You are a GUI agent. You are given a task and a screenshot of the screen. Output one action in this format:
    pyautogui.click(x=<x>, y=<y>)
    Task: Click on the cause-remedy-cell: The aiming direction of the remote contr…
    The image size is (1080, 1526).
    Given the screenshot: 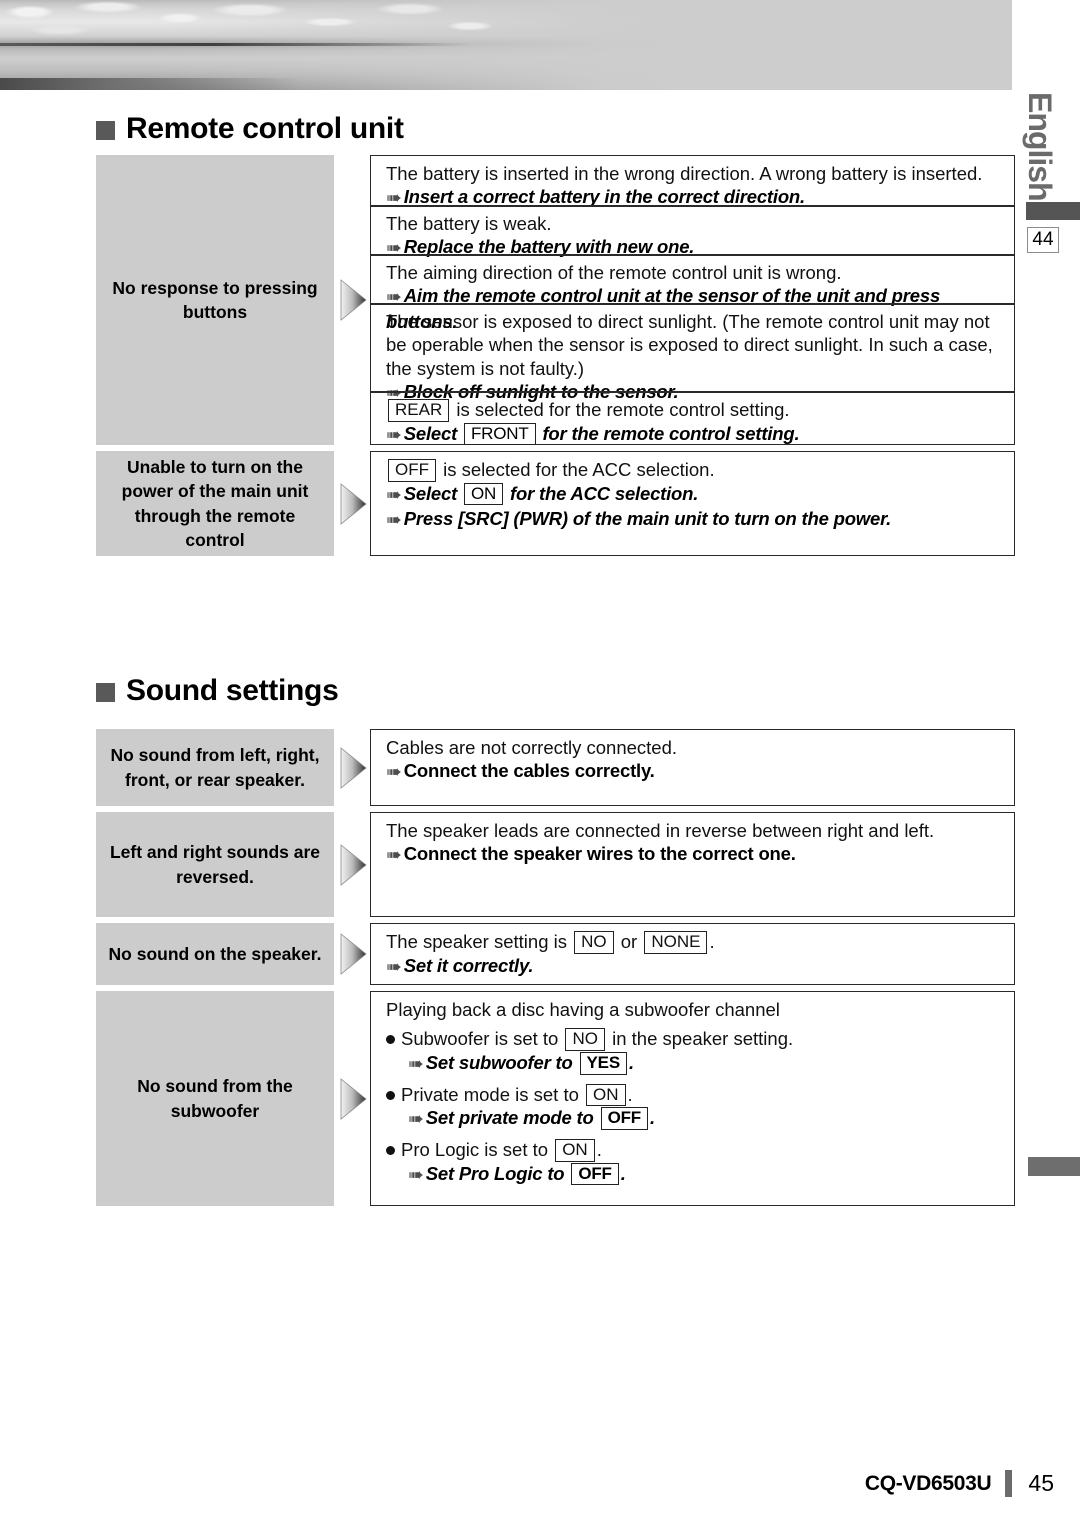 What is the action you would take?
    pyautogui.click(x=692, y=293)
    